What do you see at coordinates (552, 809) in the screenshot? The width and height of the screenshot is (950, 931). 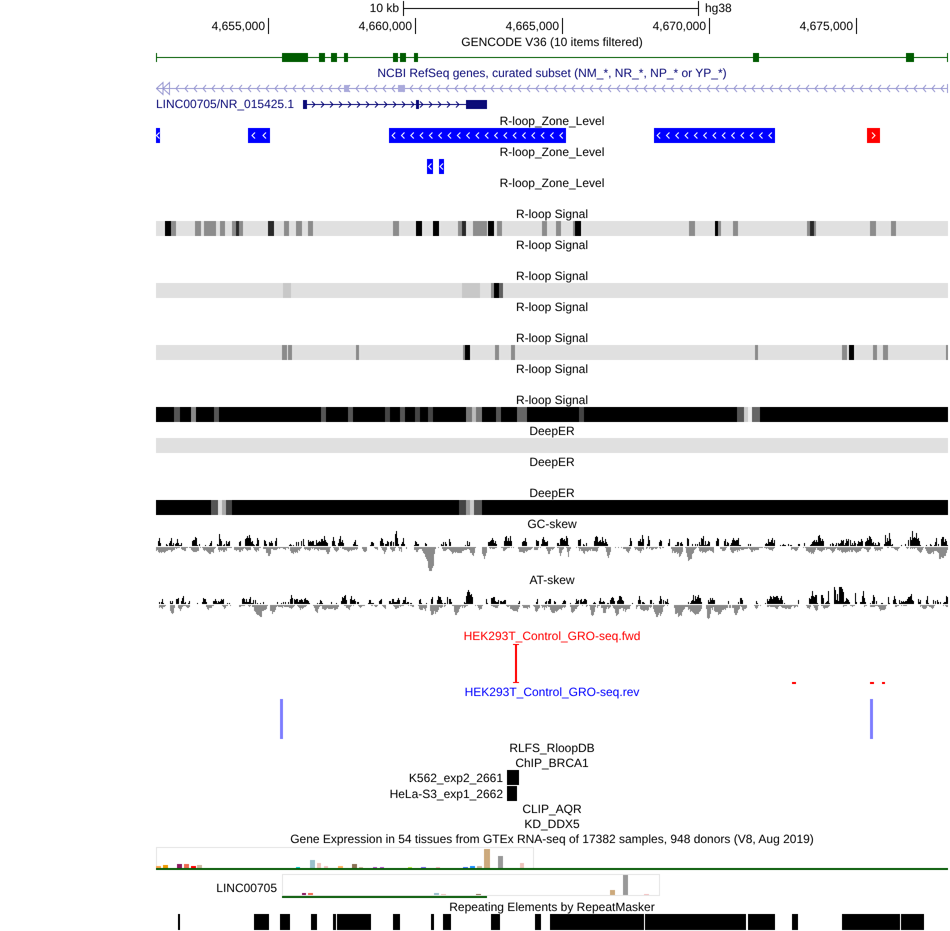 I see `track-title: CLIP_AQR` at bounding box center [552, 809].